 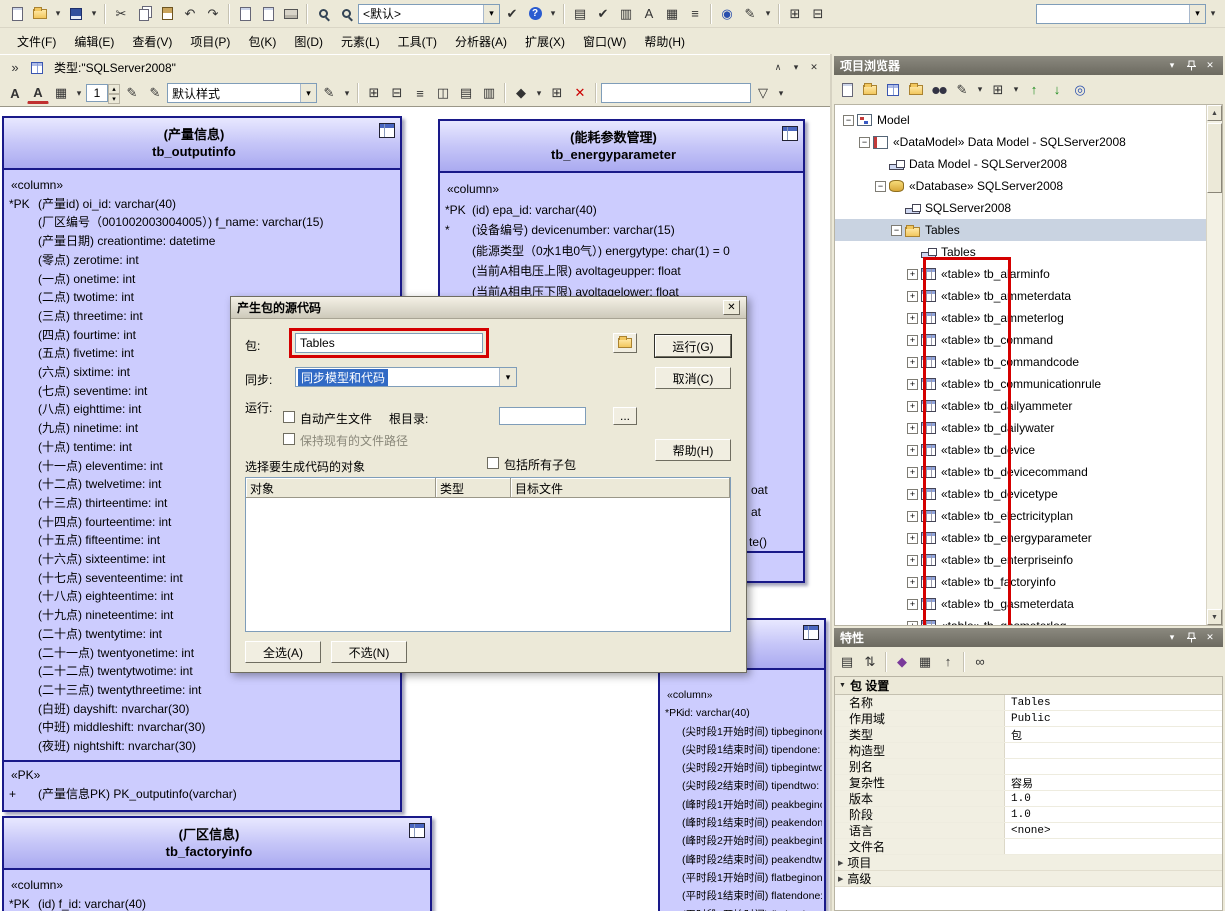 What do you see at coordinates (620, 488) in the screenshot?
I see `column-header-target-file: 目标文件` at bounding box center [620, 488].